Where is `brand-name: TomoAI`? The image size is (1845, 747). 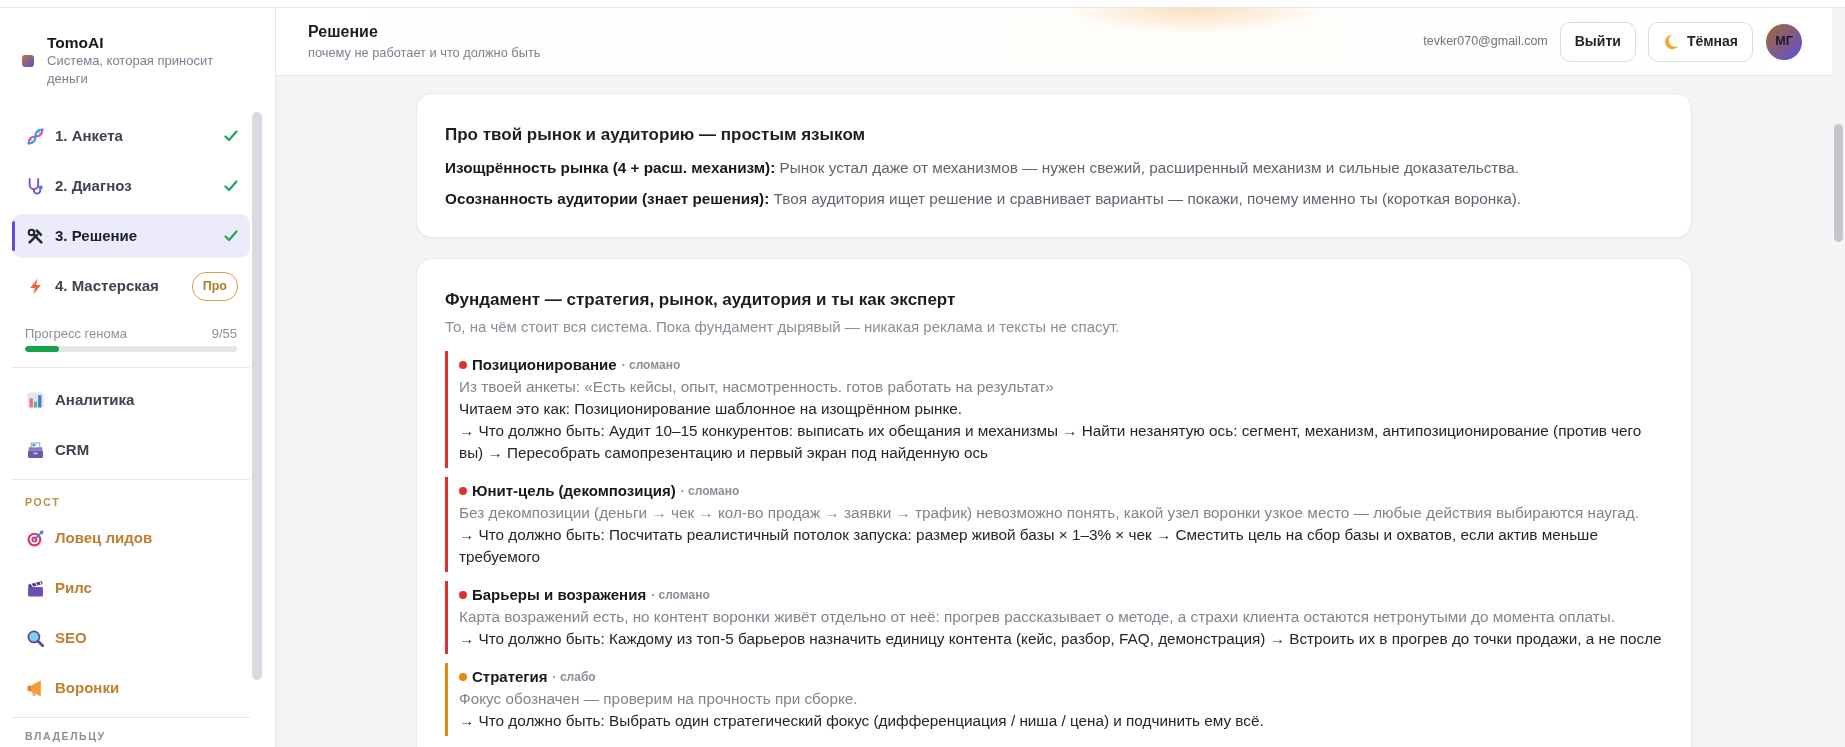
brand-name: TomoAI is located at coordinates (76, 43).